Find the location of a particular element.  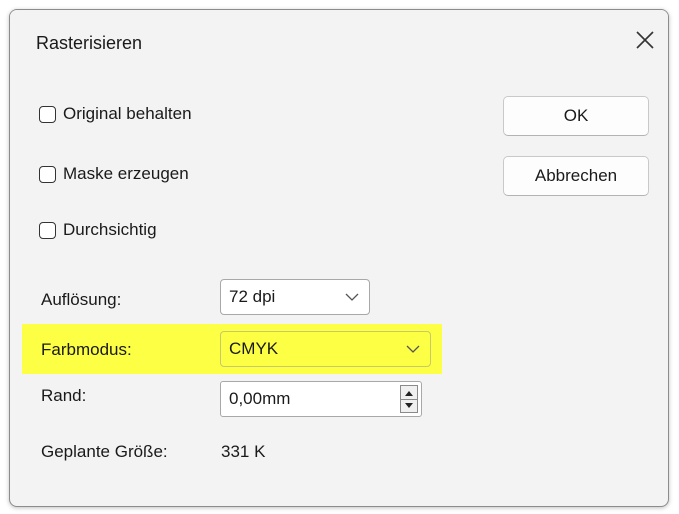

margin-spinbox: 0,00mm is located at coordinates (321, 399).